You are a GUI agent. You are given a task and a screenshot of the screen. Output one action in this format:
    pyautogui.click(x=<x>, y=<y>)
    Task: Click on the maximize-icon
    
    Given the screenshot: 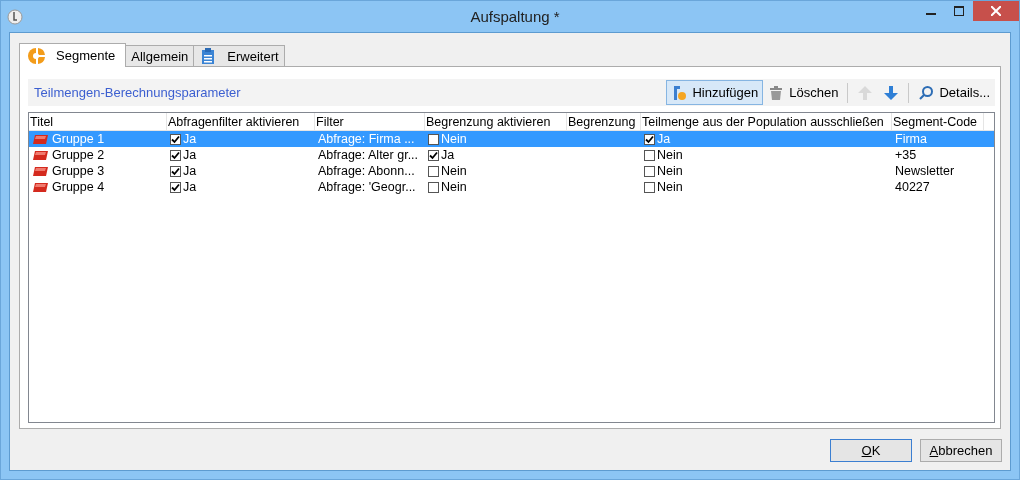 What is the action you would take?
    pyautogui.click(x=959, y=11)
    